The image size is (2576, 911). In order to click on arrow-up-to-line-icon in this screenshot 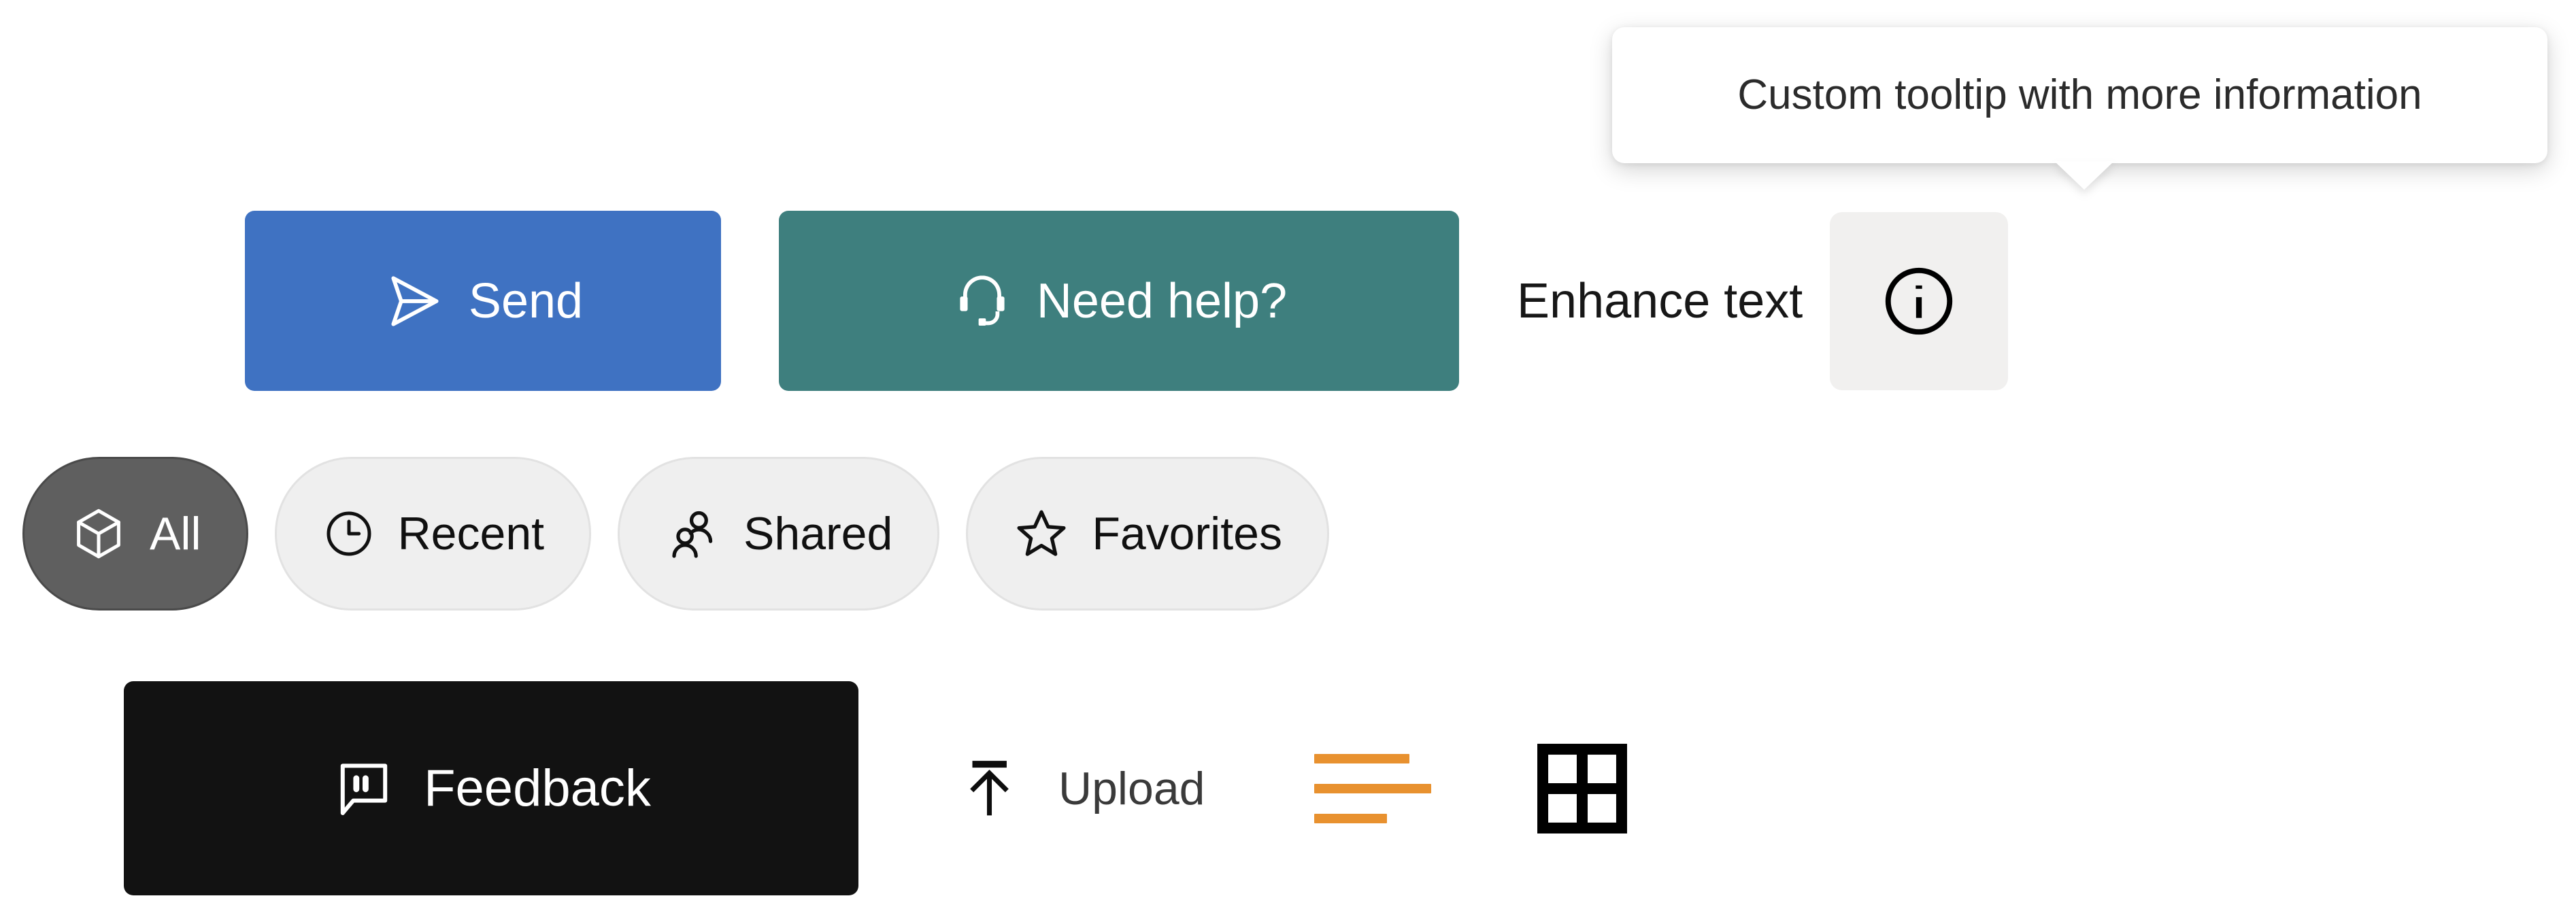, I will do `click(994, 789)`.